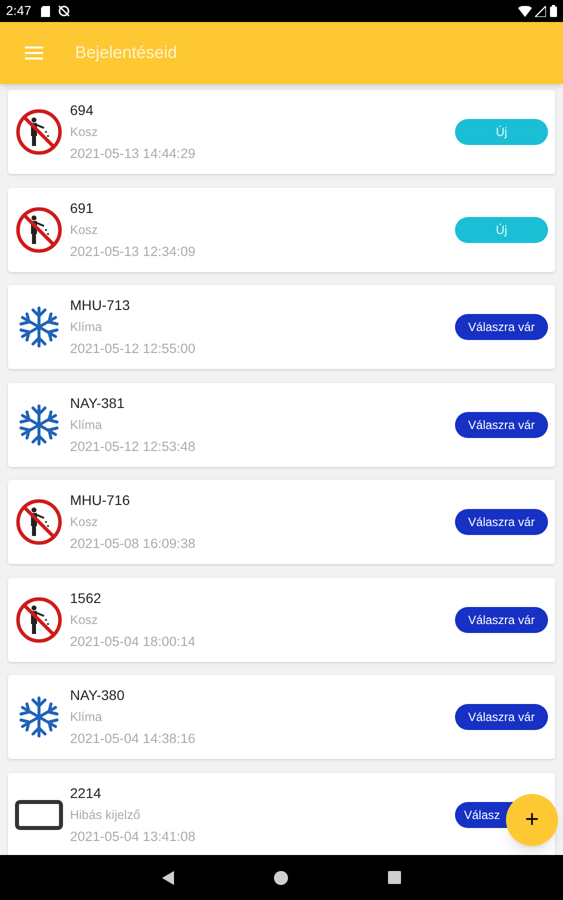 The image size is (563, 900). What do you see at coordinates (553, 11) in the screenshot?
I see `battery-icon` at bounding box center [553, 11].